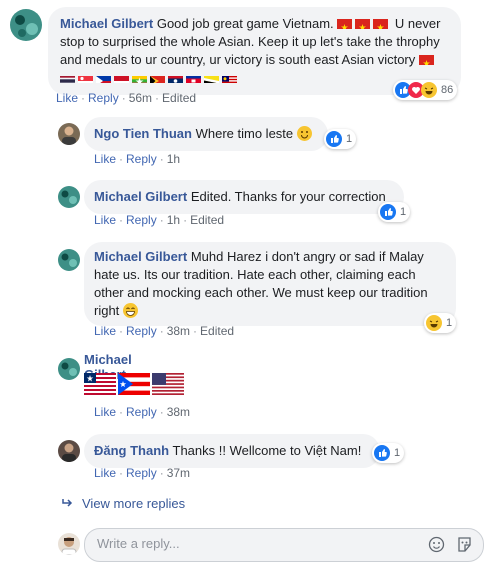 This screenshot has height=567, width=494. I want to click on comment-bubble: Ngo Tien Thuan Where timo leste, so click(206, 134).